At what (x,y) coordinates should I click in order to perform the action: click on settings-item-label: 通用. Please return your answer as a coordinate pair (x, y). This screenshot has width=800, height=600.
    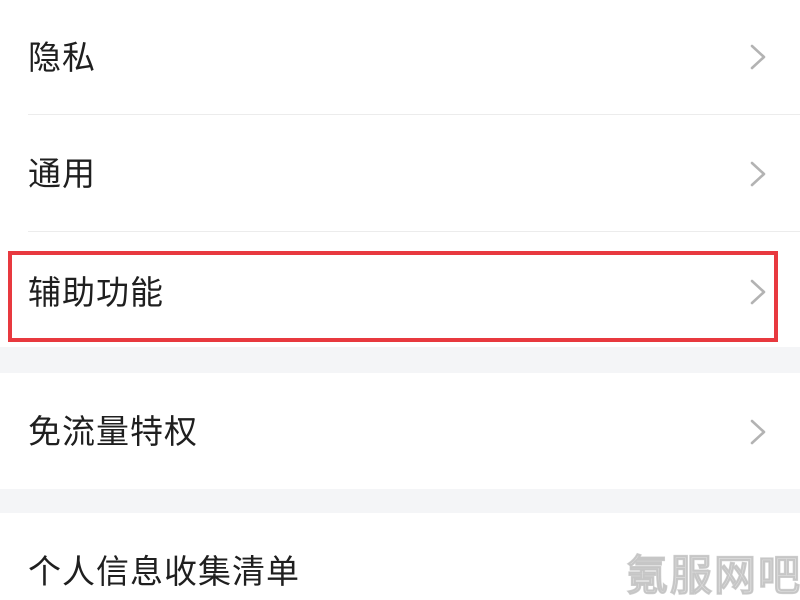
    Looking at the image, I should click on (62, 173).